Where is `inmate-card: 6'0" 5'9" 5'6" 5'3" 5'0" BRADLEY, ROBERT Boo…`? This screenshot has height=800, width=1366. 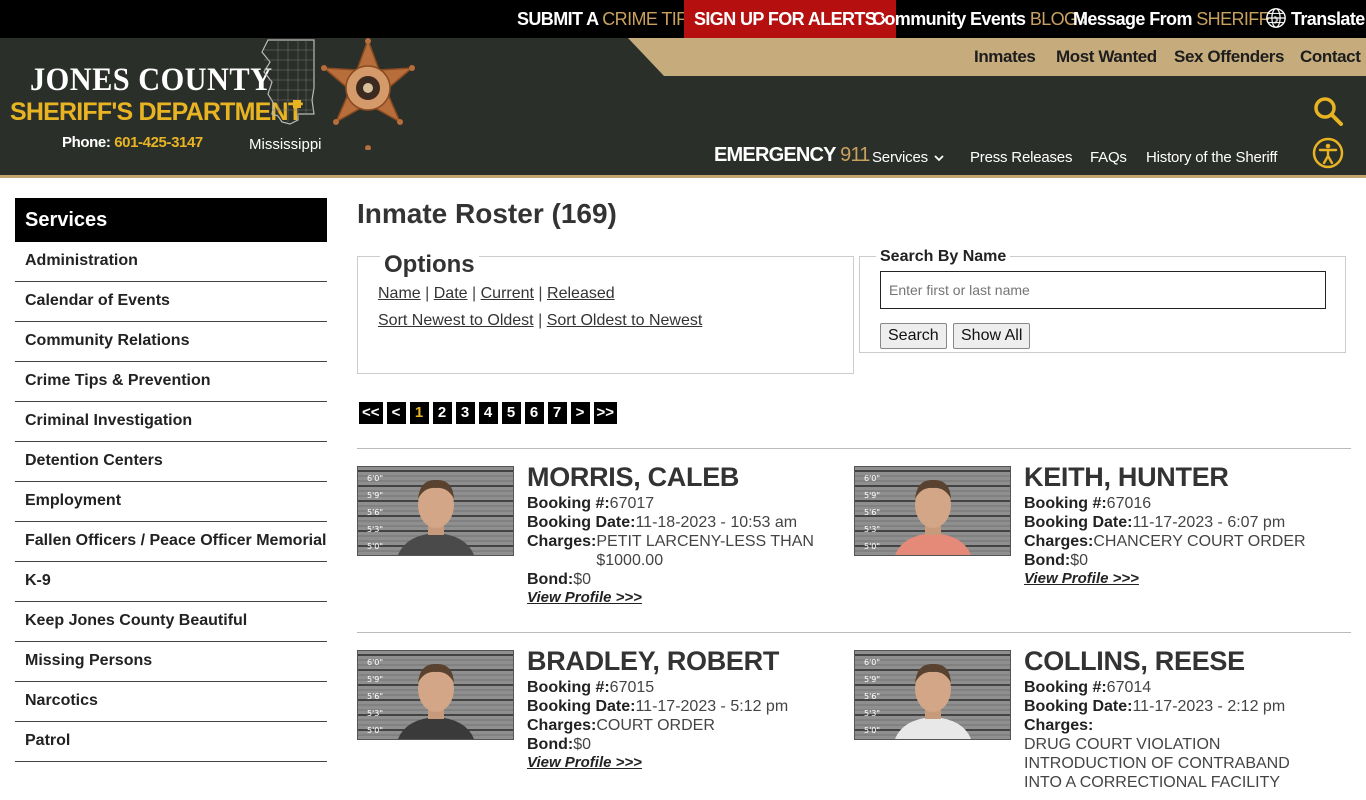 inmate-card: 6'0" 5'9" 5'6" 5'3" 5'0" BRADLEY, ROBERT Boo… is located at coordinates (602, 723).